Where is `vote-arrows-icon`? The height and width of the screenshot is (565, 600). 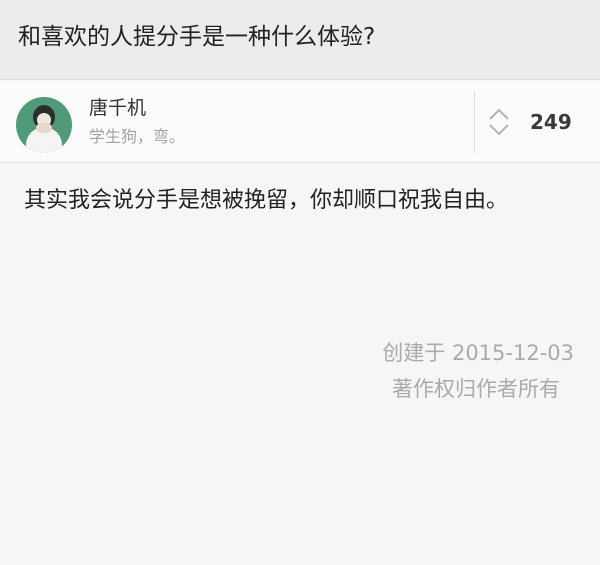
vote-arrows-icon is located at coordinates (499, 122).